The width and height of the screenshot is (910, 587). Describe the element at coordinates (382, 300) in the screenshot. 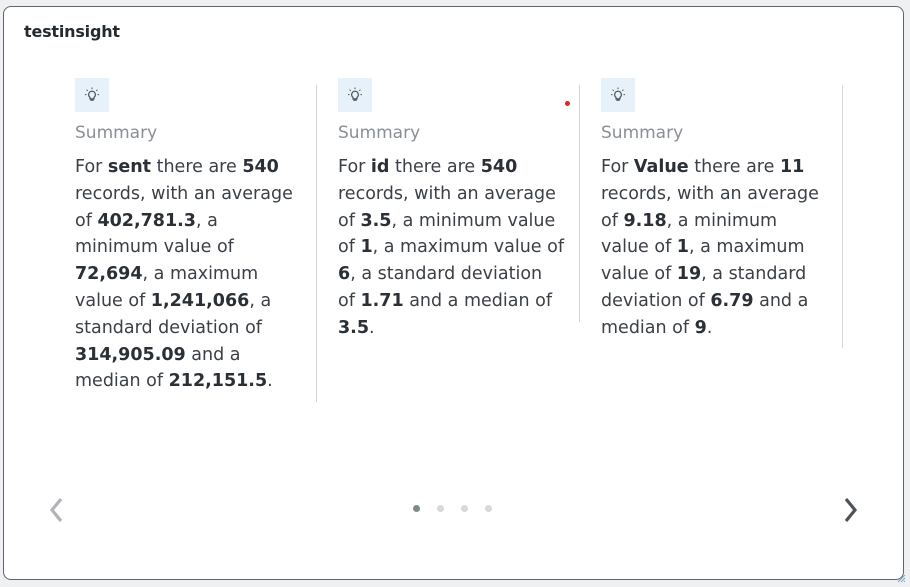

I see `highlighted-value: 1.71` at that location.